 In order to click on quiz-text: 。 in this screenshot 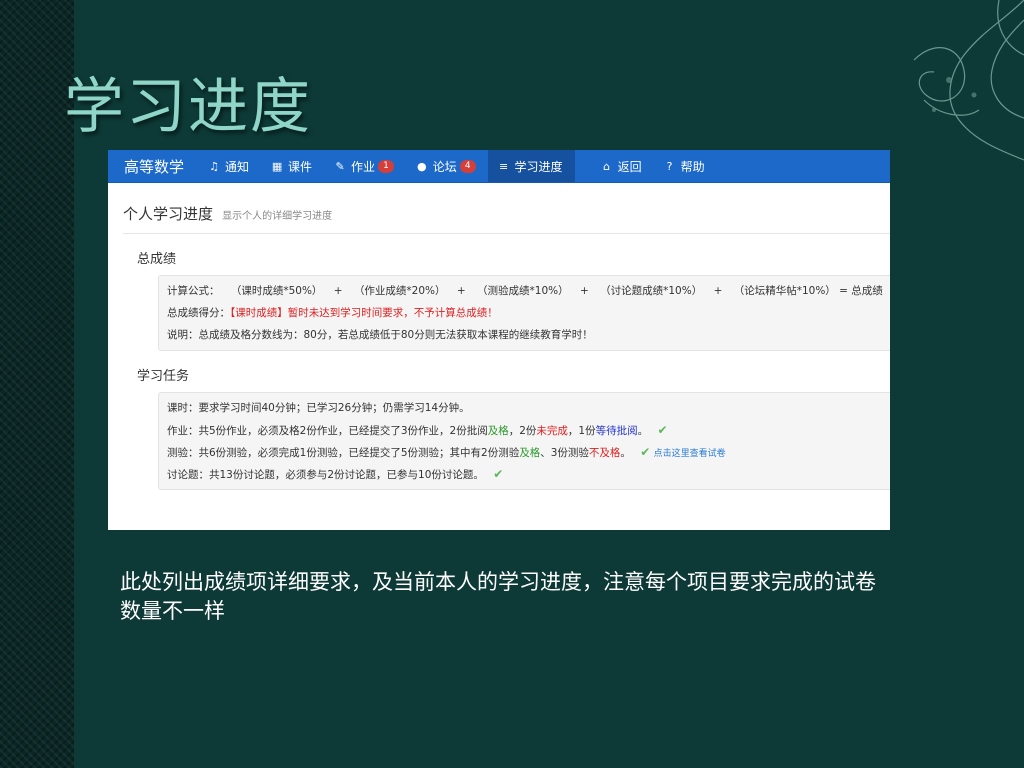, I will do `click(625, 453)`.